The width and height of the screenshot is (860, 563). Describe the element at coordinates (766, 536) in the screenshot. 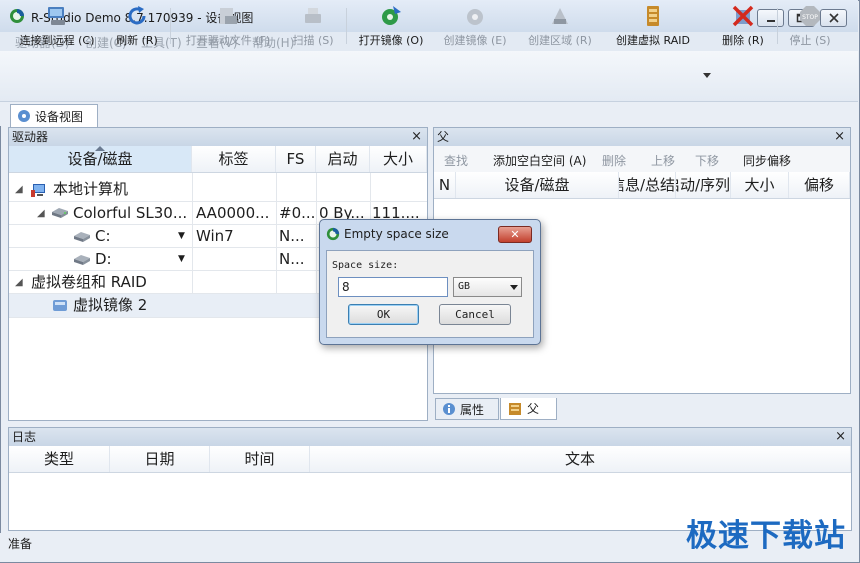

I see `watermark-logo: 极速下载站` at that location.